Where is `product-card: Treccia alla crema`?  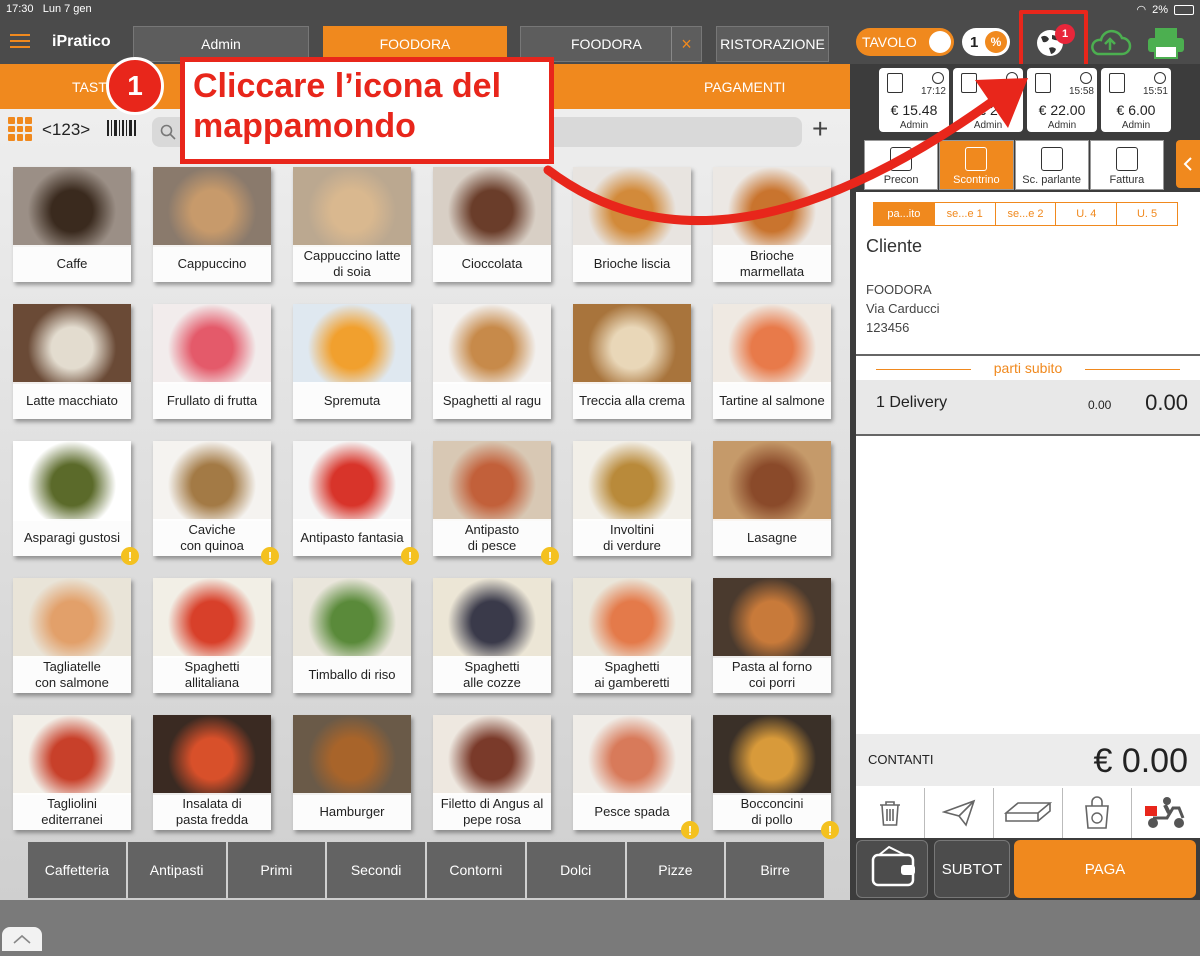
product-card: Treccia alla crema is located at coordinates (632, 361).